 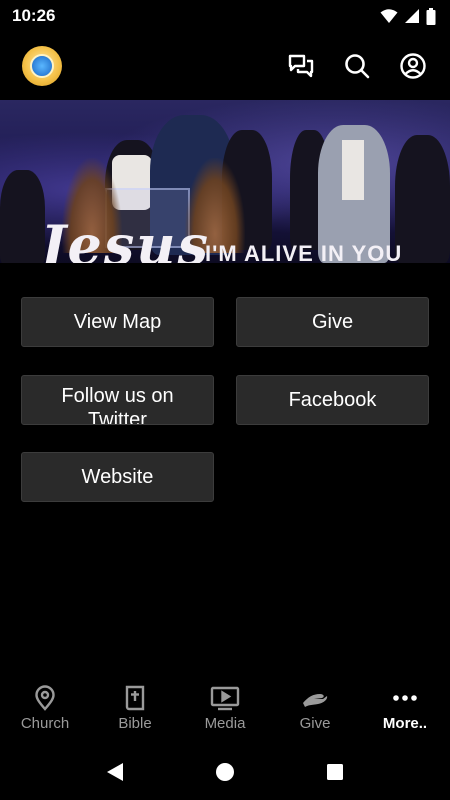 What do you see at coordinates (125, 238) in the screenshot?
I see `banner-script-text: Jesus` at bounding box center [125, 238].